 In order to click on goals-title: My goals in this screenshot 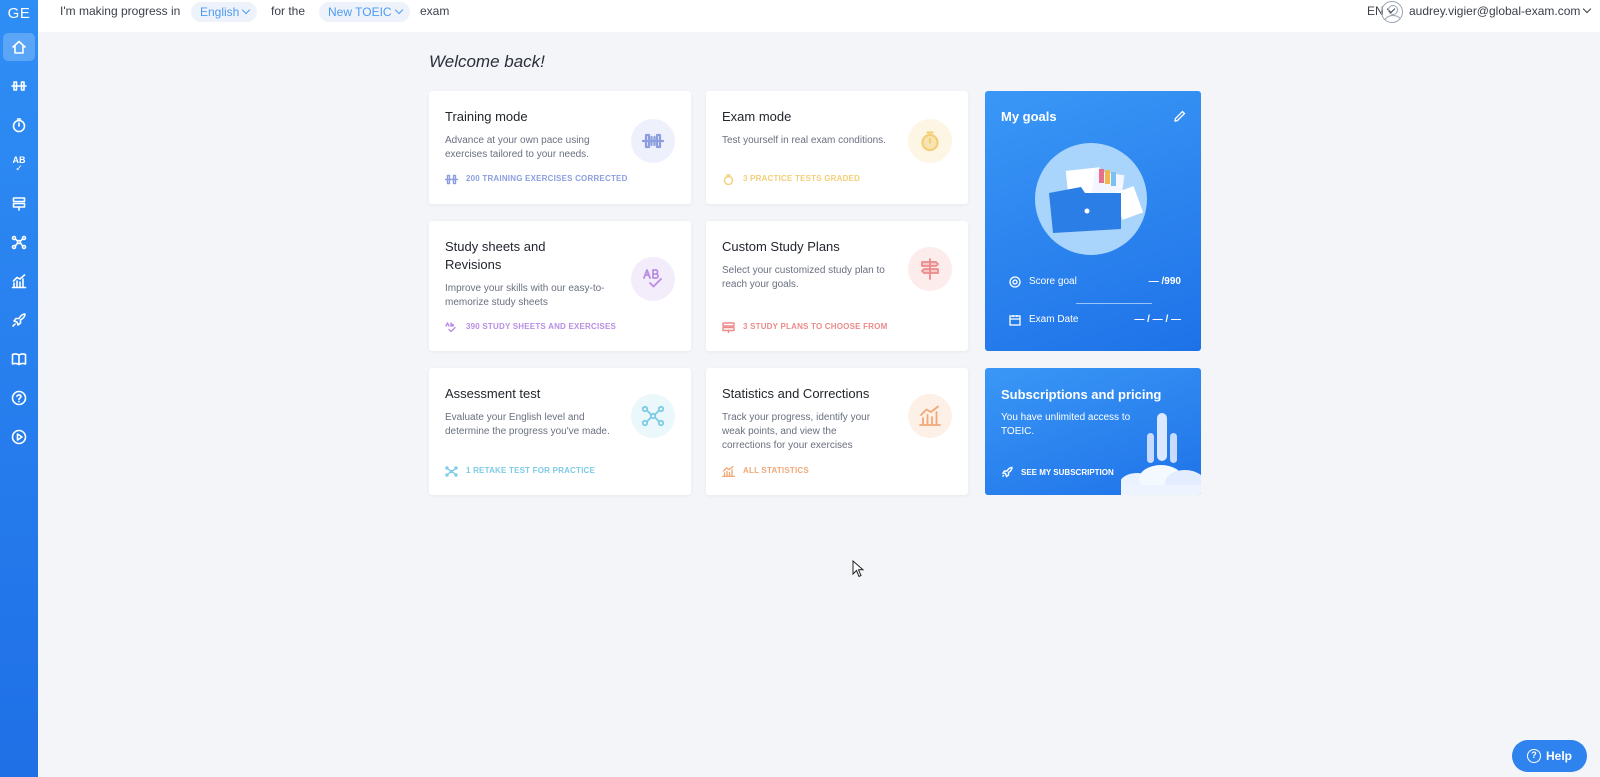, I will do `click(1029, 116)`.